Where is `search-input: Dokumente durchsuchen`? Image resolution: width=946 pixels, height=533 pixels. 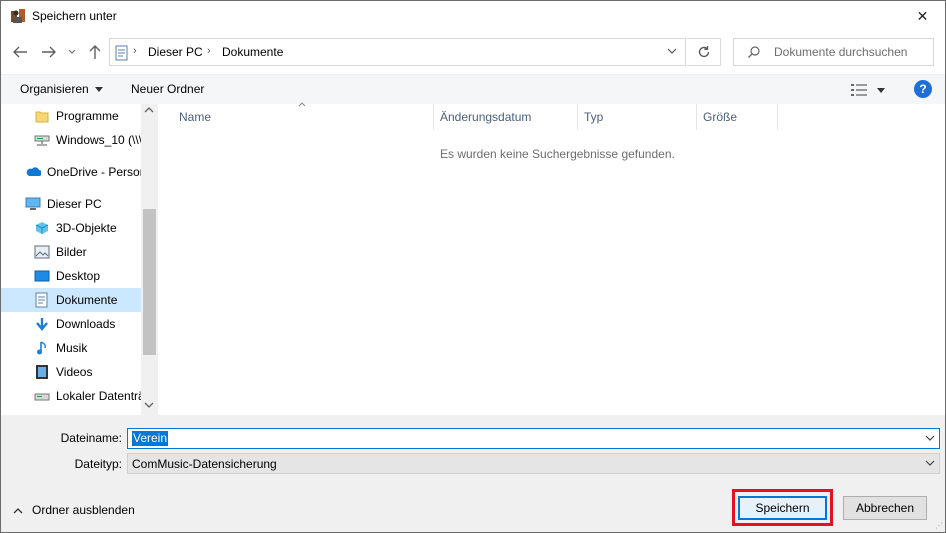 search-input: Dokumente durchsuchen is located at coordinates (833, 52).